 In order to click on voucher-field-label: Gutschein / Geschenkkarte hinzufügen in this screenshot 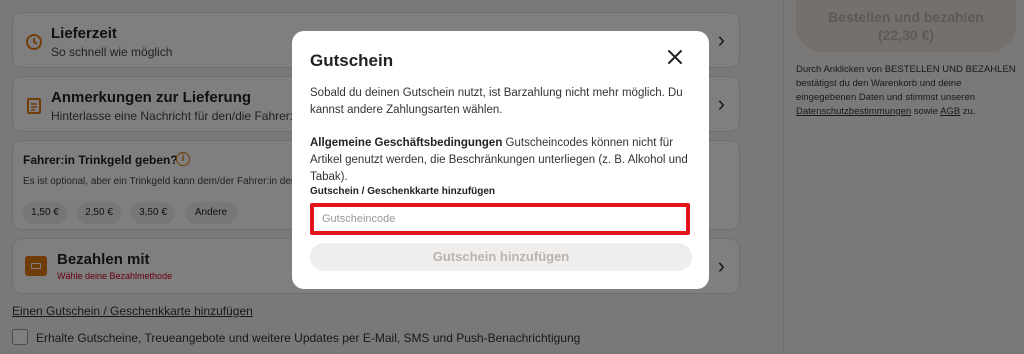, I will do `click(403, 191)`.